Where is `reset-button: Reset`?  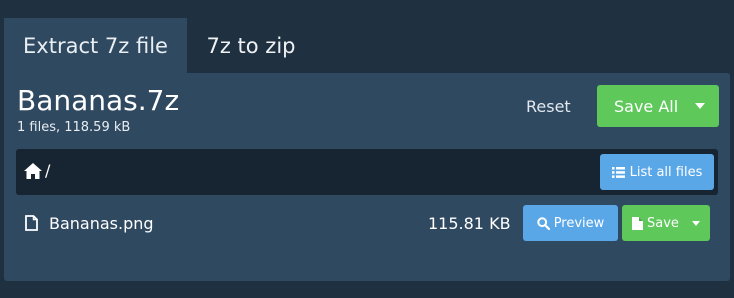
reset-button: Reset is located at coordinates (548, 107).